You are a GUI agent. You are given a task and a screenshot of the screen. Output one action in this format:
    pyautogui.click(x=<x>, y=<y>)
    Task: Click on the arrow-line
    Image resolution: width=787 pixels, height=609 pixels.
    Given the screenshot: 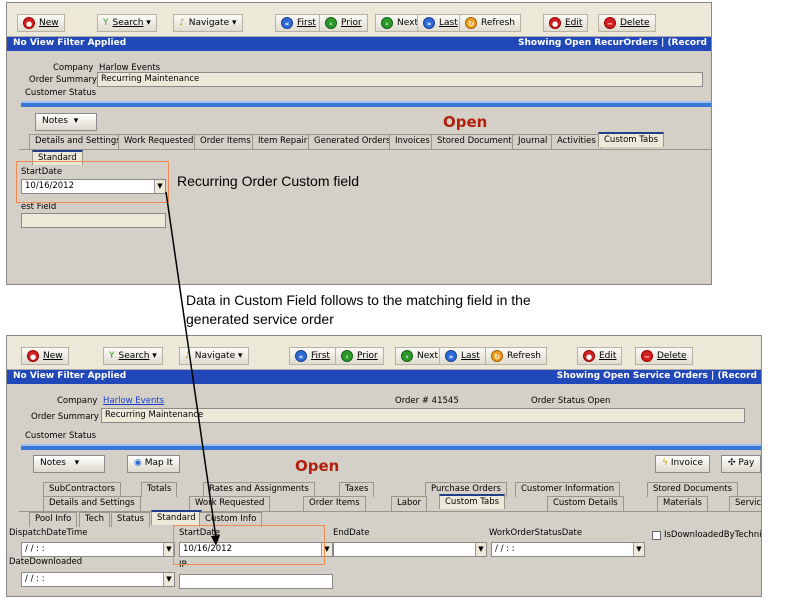 What is the action you would take?
    pyautogui.click(x=191, y=365)
    